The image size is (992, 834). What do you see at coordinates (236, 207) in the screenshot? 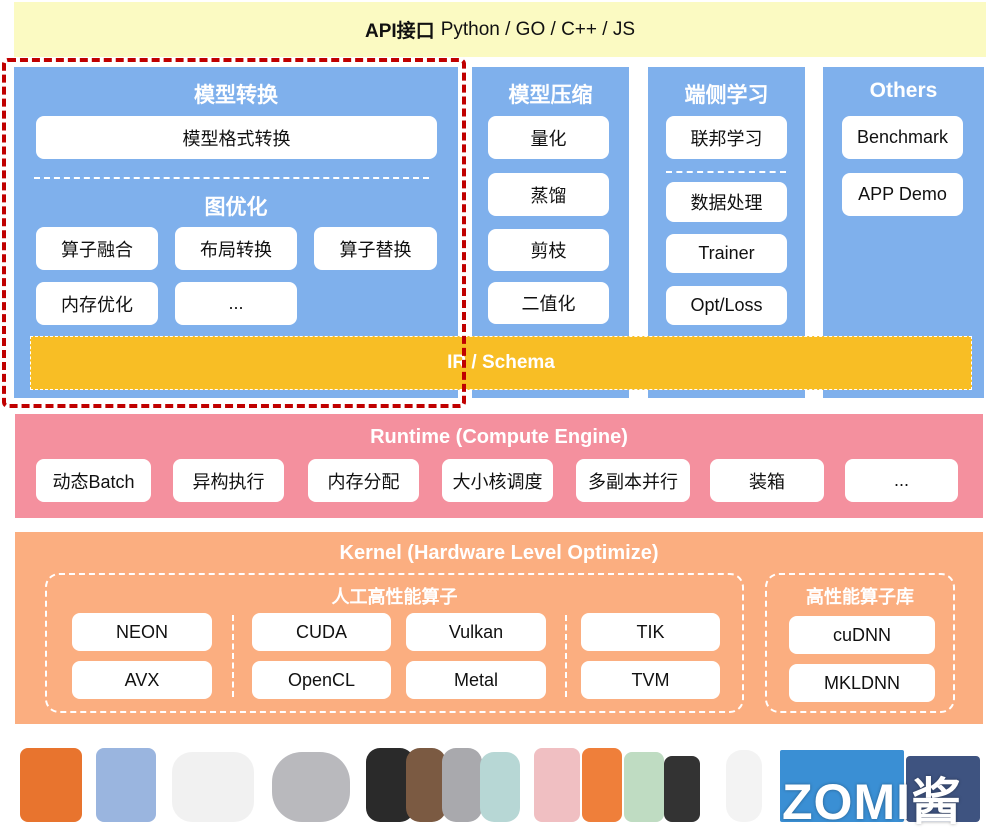
I see `graph-optimization-title: 图优化` at bounding box center [236, 207].